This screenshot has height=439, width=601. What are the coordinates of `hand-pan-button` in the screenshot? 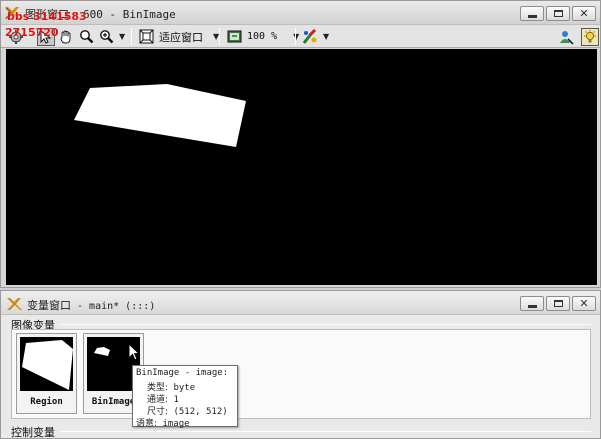 It's located at (66, 36).